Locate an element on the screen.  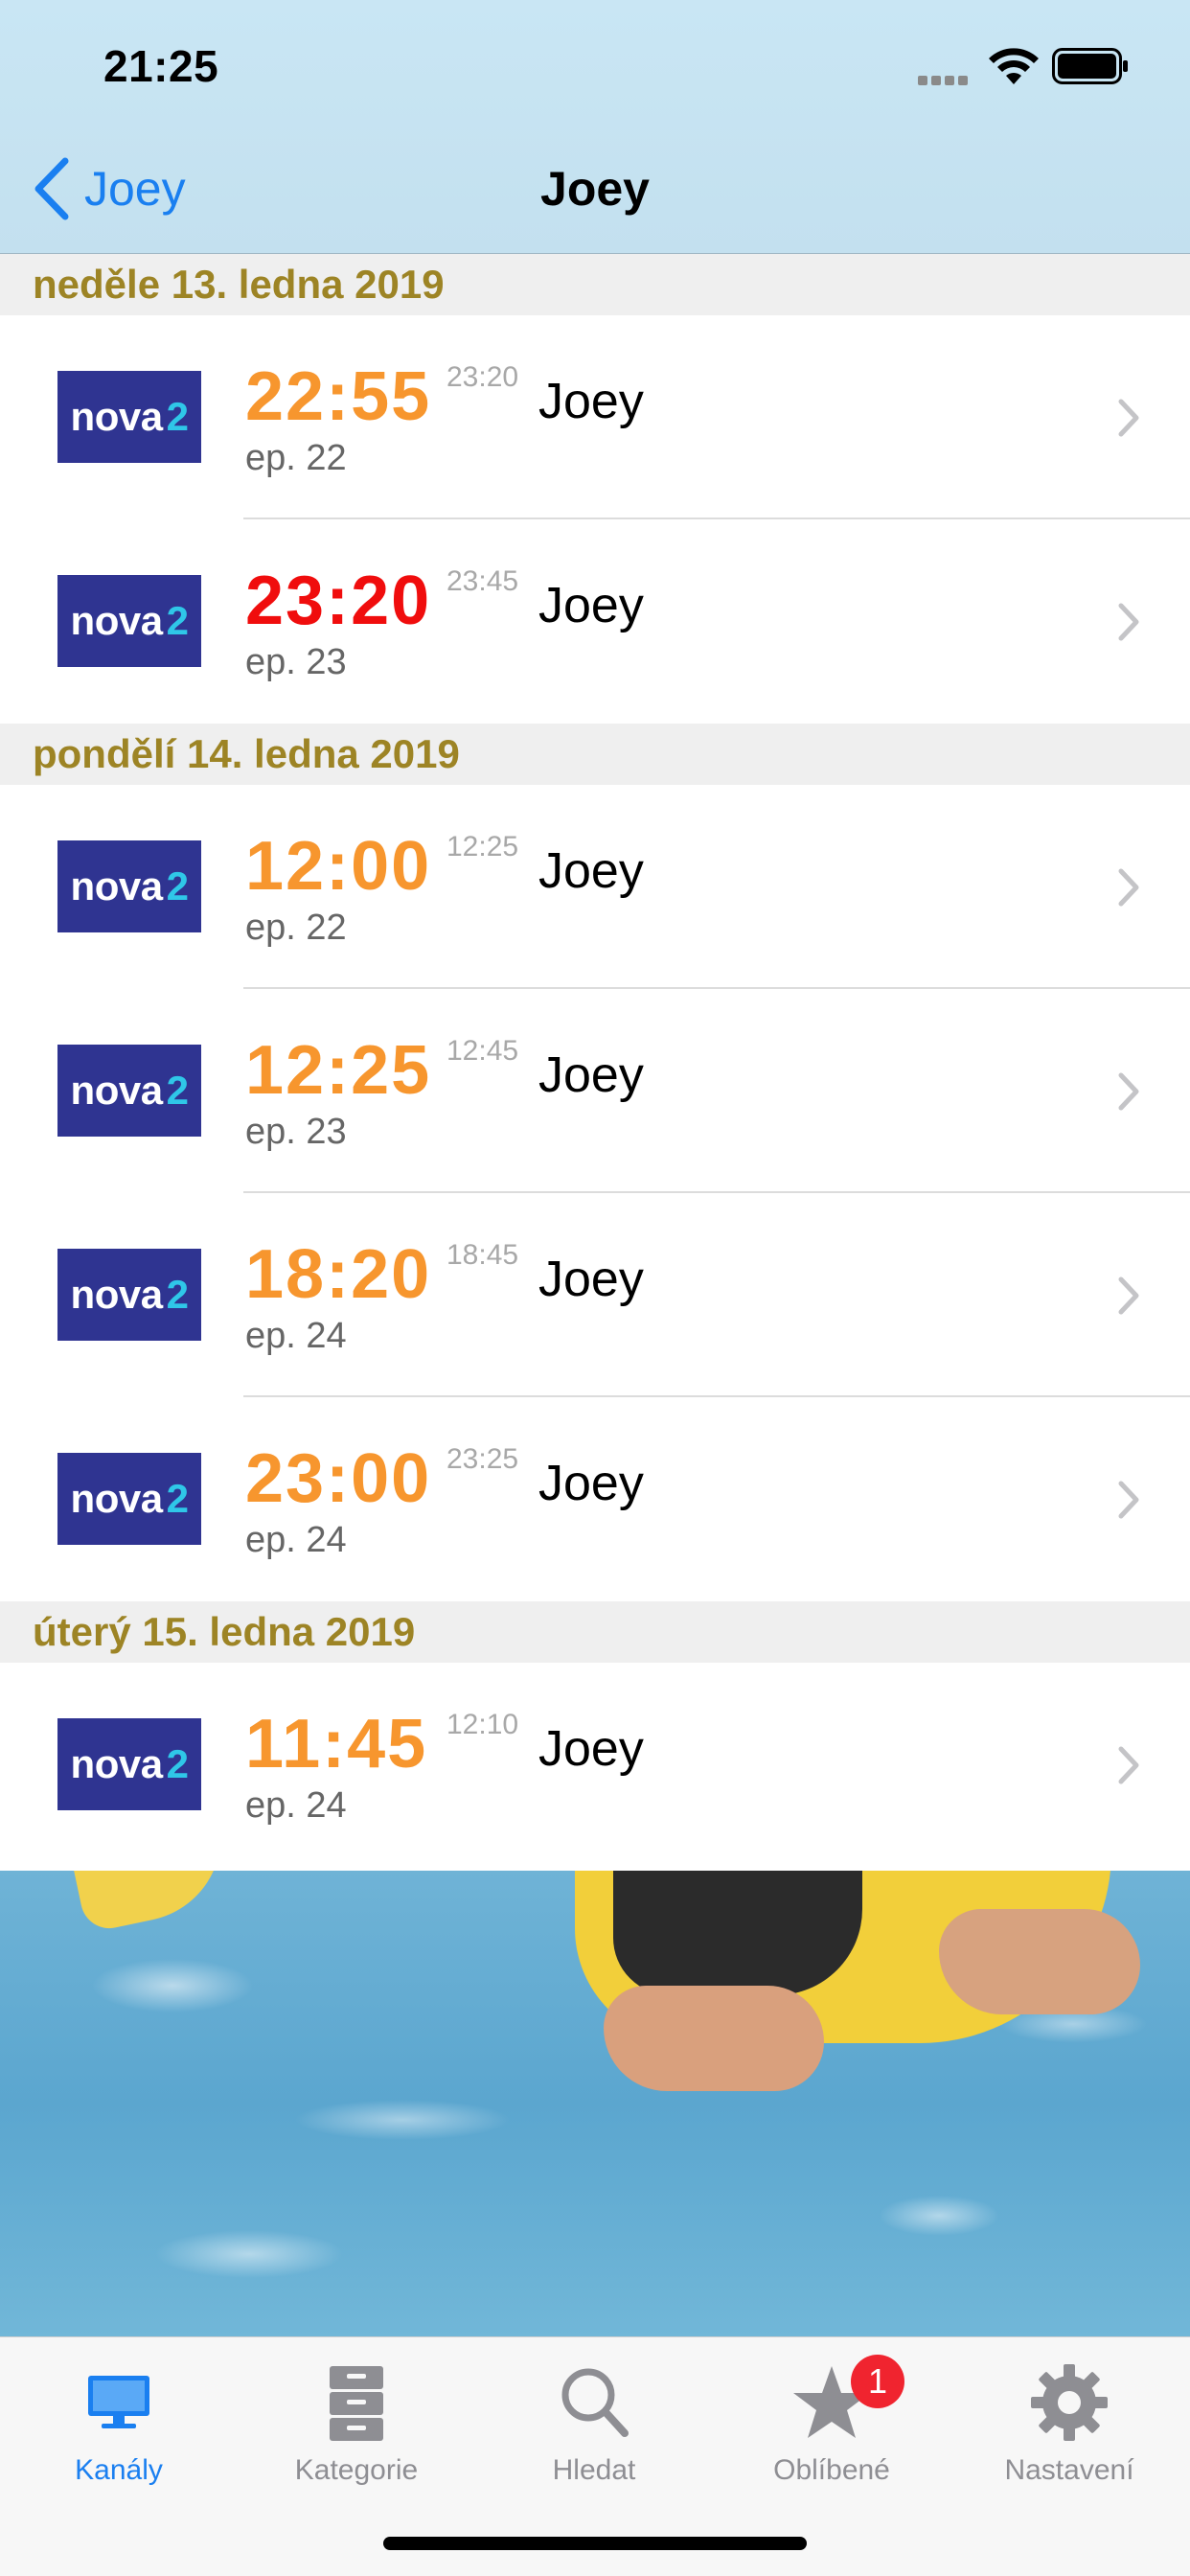
status-bar: 21:25 is located at coordinates (595, 63).